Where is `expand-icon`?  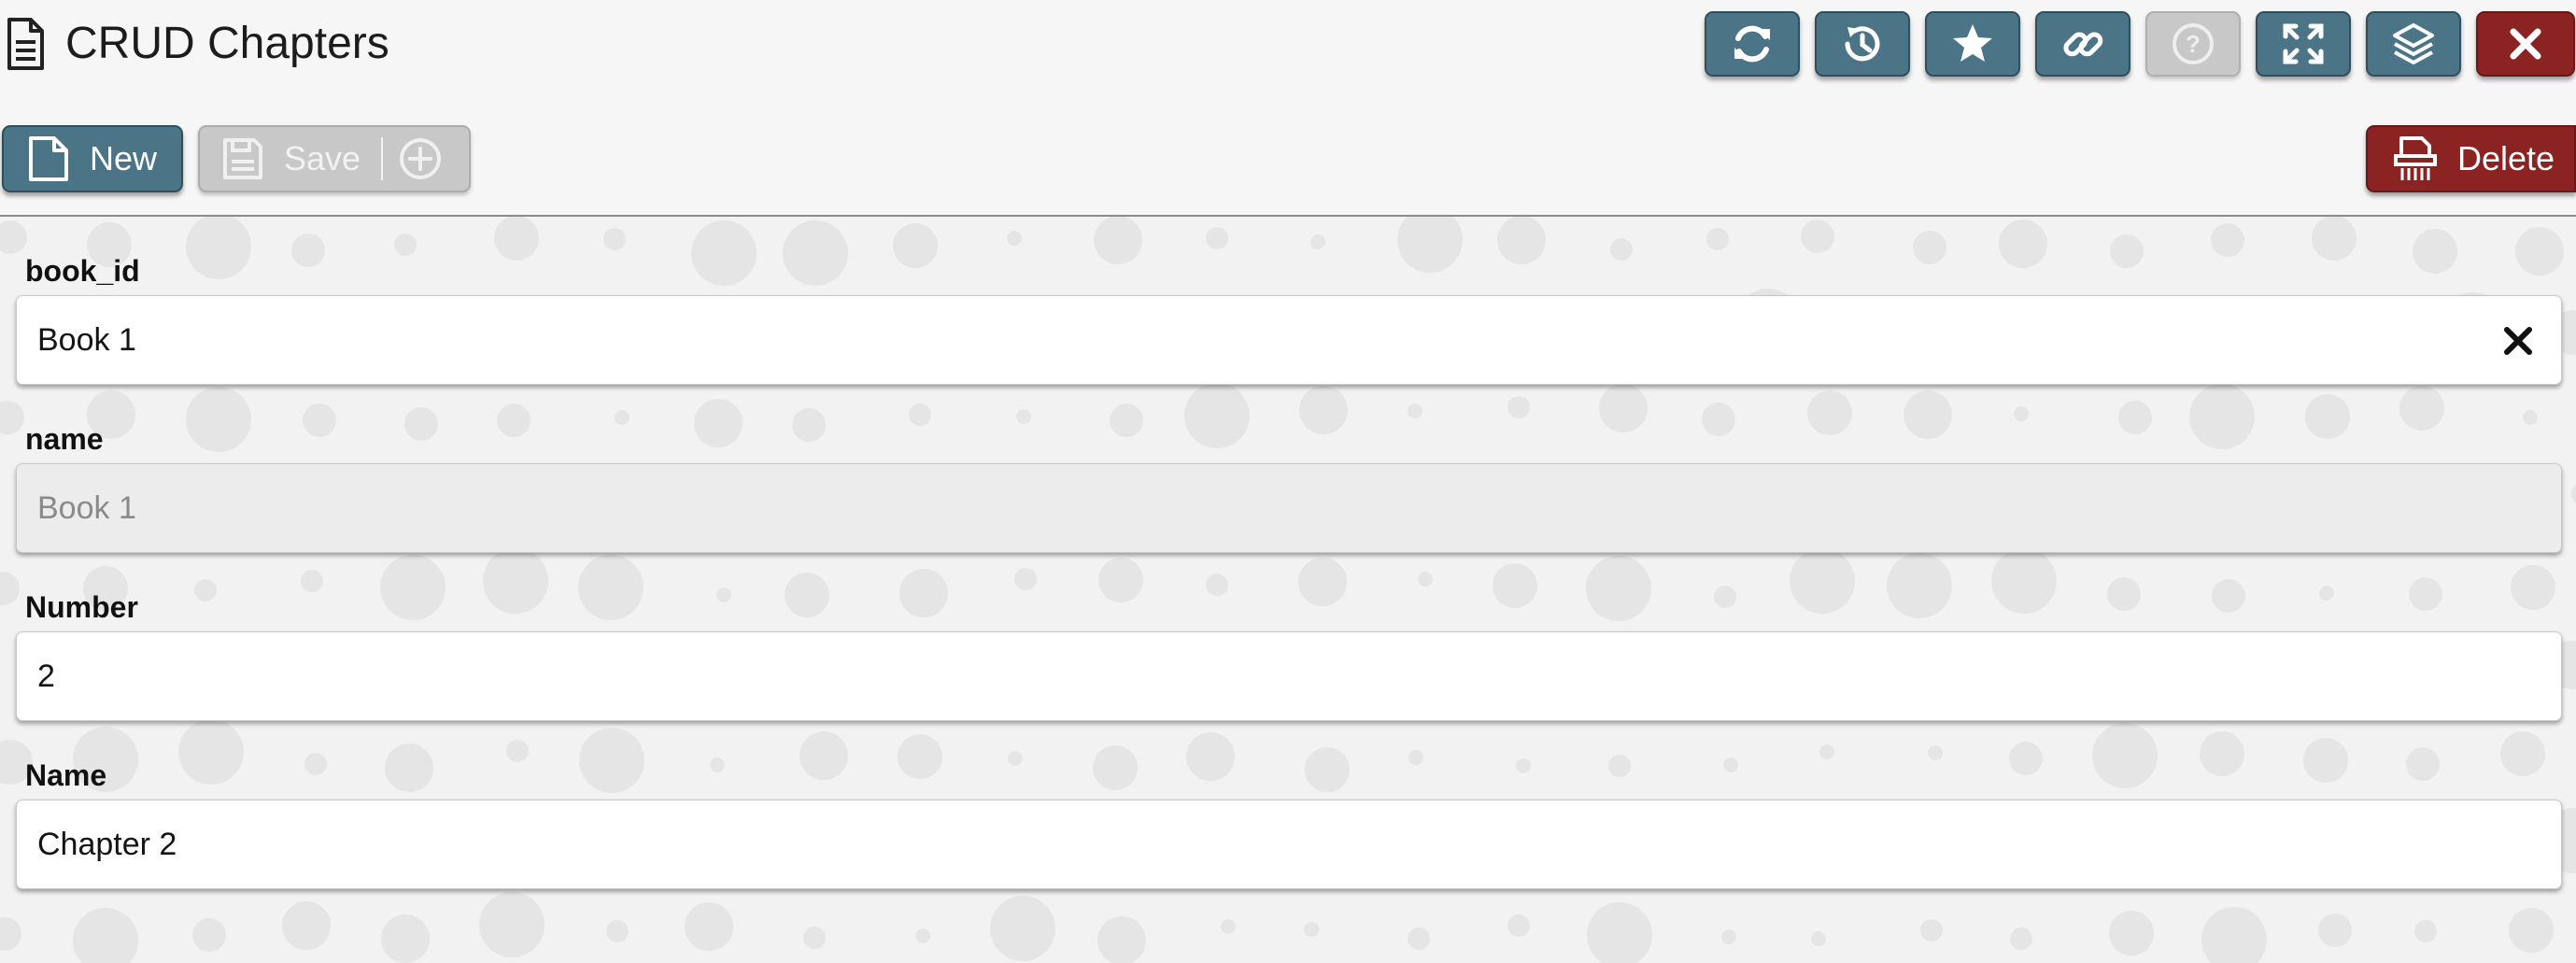
expand-icon is located at coordinates (2303, 43).